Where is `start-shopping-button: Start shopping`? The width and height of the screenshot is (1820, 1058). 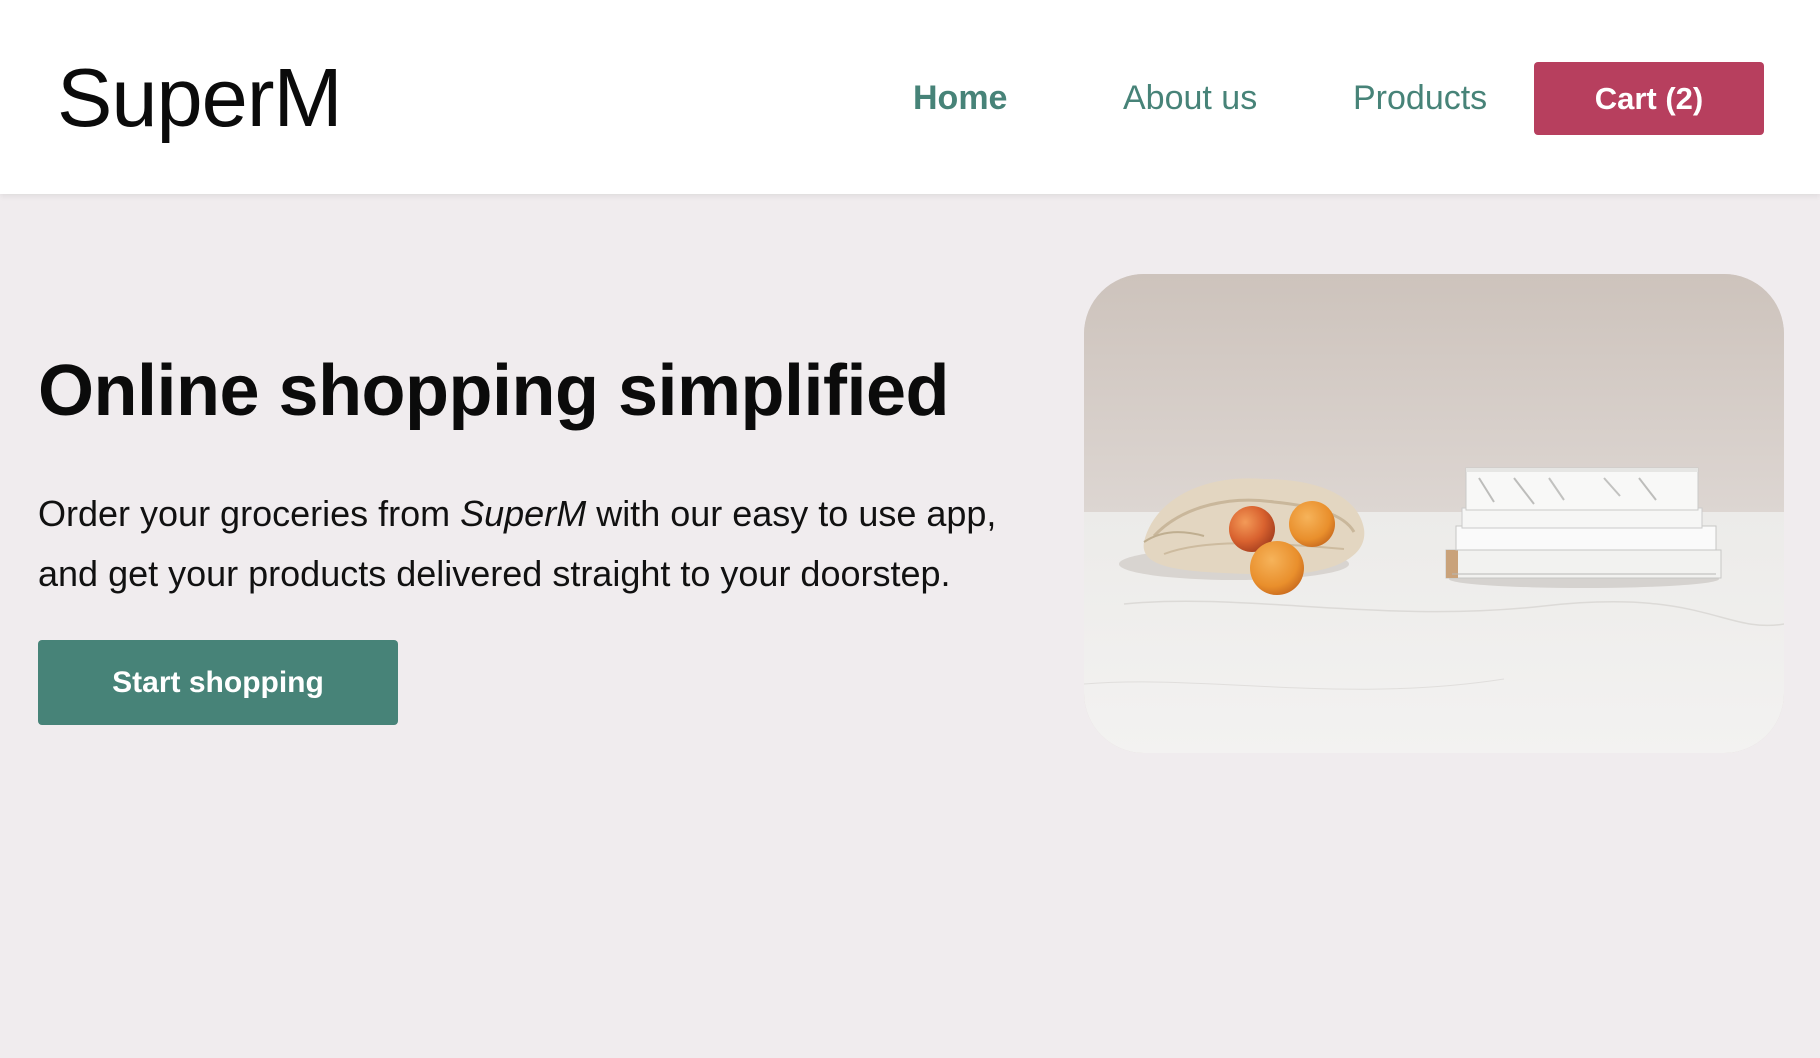
start-shopping-button: Start shopping is located at coordinates (218, 682).